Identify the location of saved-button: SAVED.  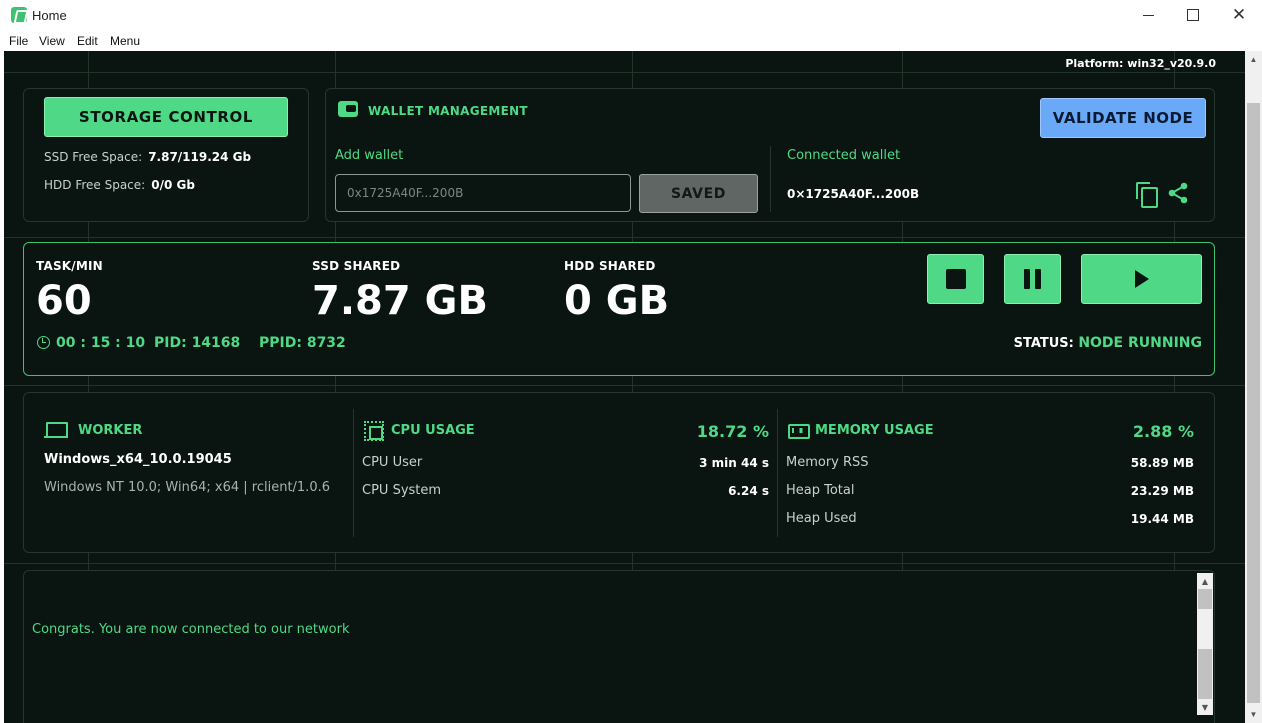
(698, 193).